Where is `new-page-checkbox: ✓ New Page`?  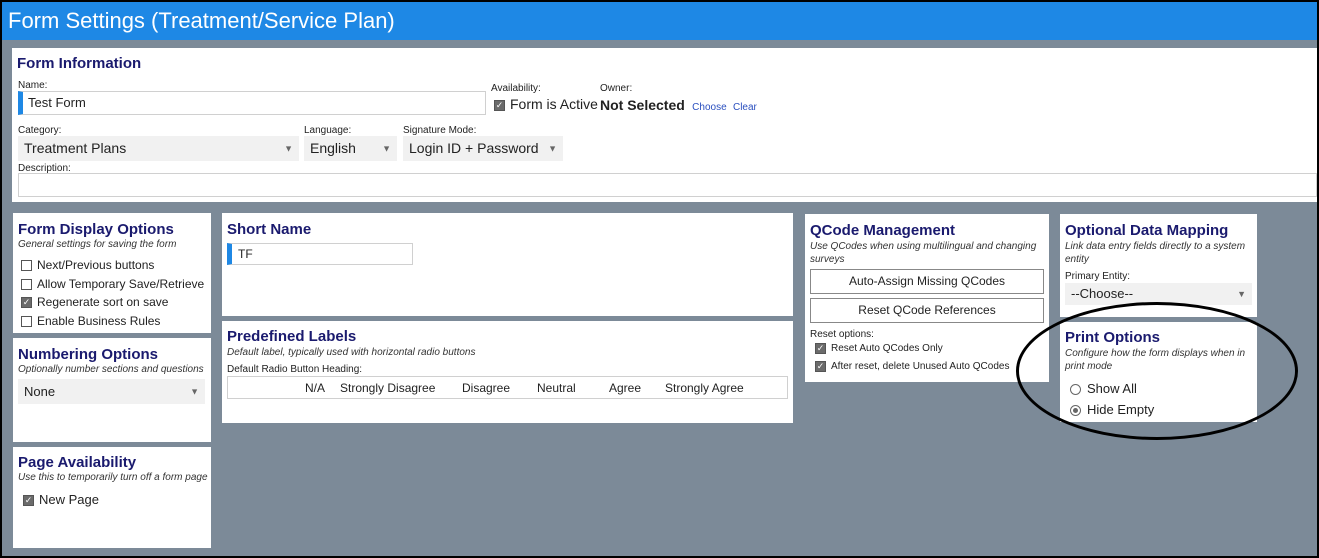
new-page-checkbox: ✓ New Page is located at coordinates (61, 499).